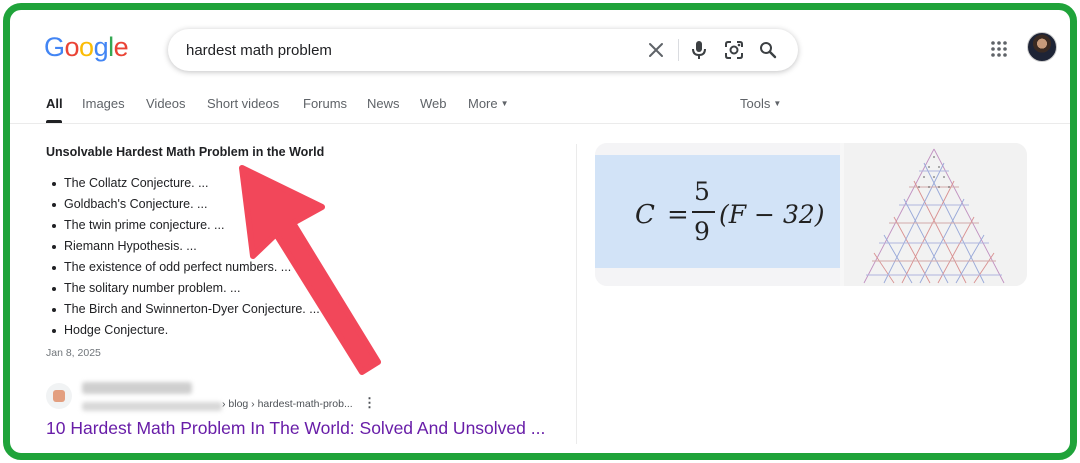  What do you see at coordinates (103, 103) in the screenshot?
I see `tab-images: Images` at bounding box center [103, 103].